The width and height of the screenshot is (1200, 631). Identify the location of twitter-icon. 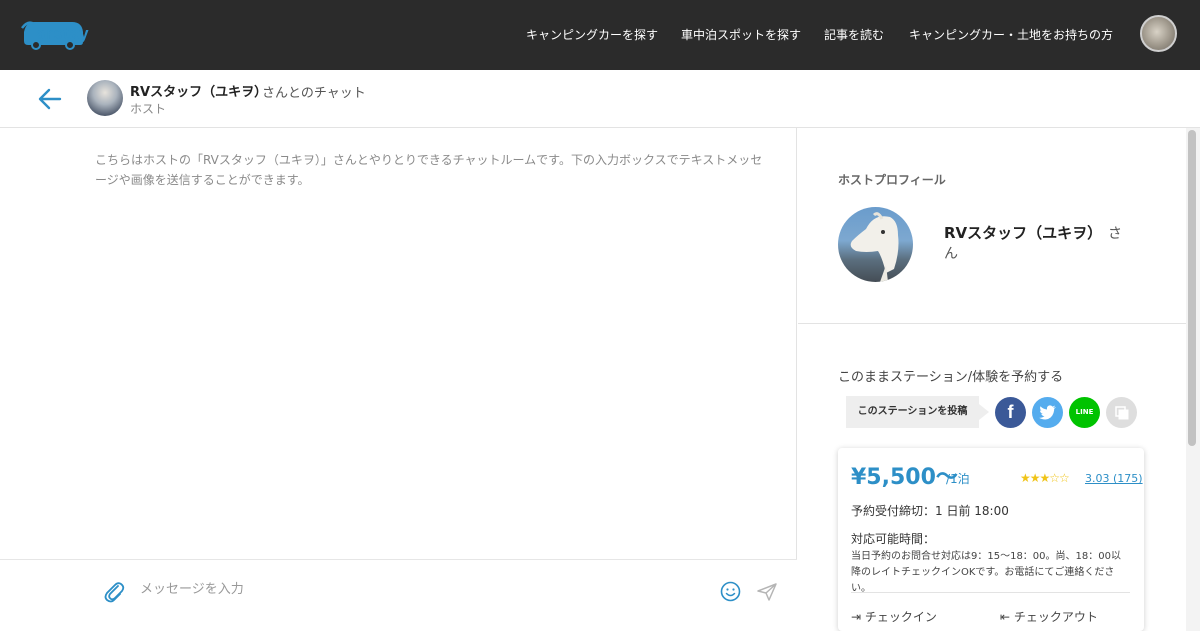
(1047, 412).